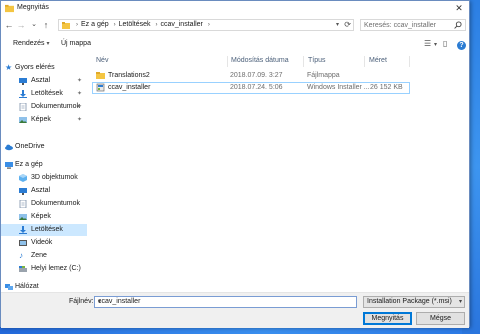  I want to click on sidebar-item-label: 3D objektumok, so click(54, 177).